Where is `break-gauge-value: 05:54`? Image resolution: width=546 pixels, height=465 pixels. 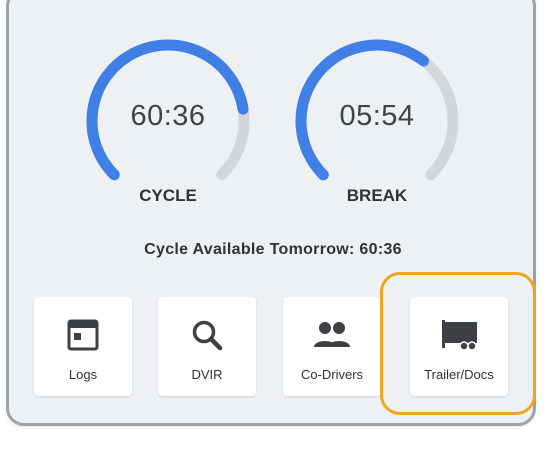 break-gauge-value: 05:54 is located at coordinates (377, 116).